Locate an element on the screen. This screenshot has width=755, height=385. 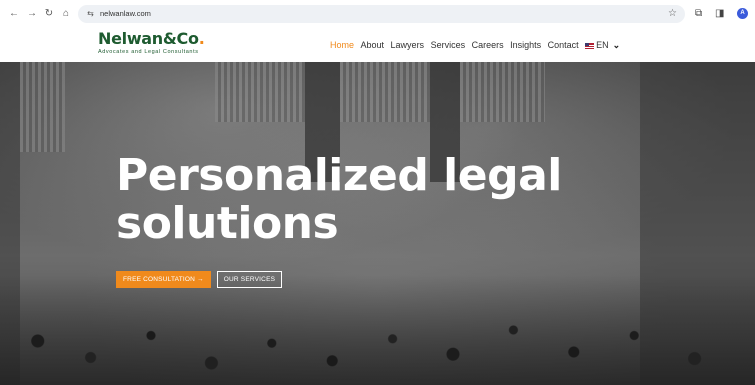
logo-tagline: Advocates and Legal Consultants is located at coordinates (148, 52).